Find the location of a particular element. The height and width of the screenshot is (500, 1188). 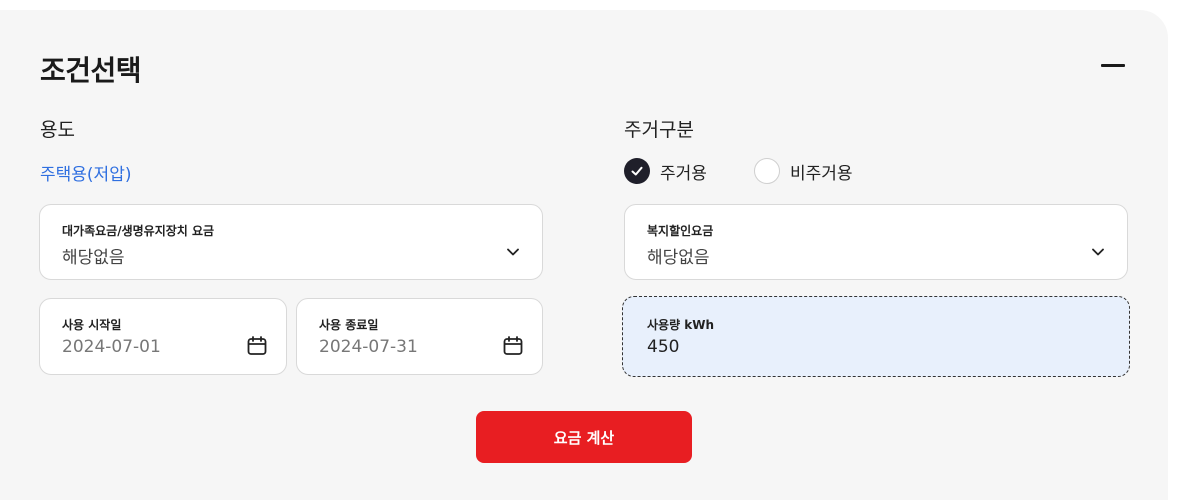

family-discount-select: 대가족요금/생명유지장치 요금 해당없음 is located at coordinates (291, 242).